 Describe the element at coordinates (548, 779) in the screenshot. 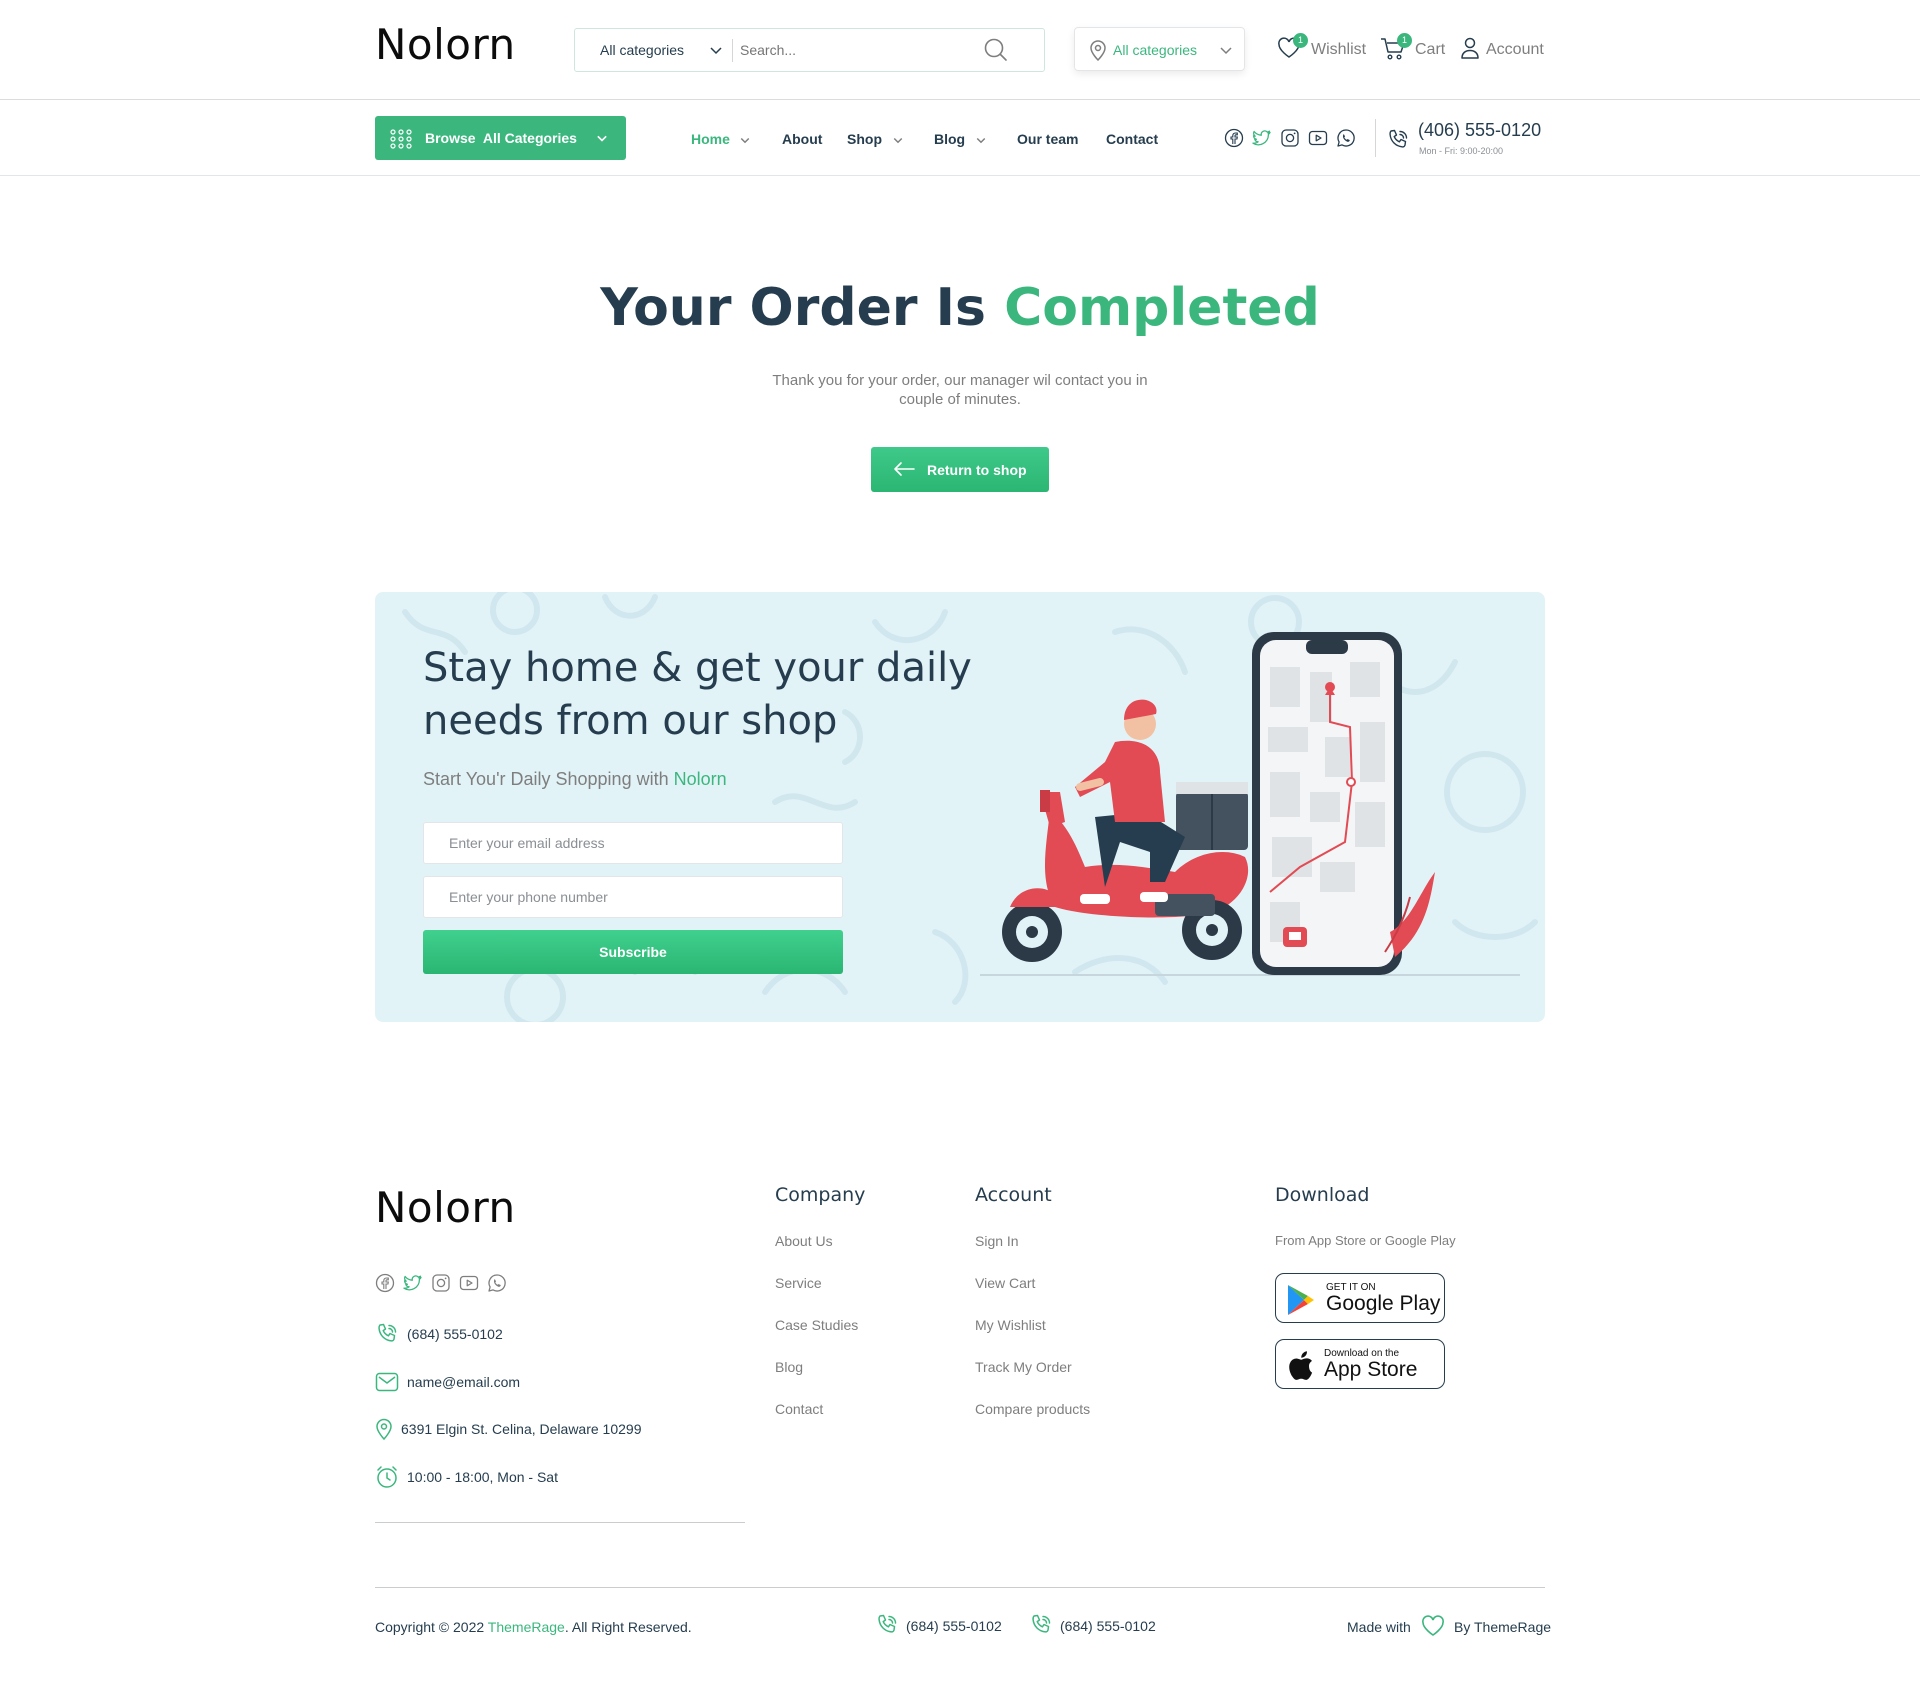

I see `banner-subtitle-text: Start You'r Daily Shopping with` at that location.